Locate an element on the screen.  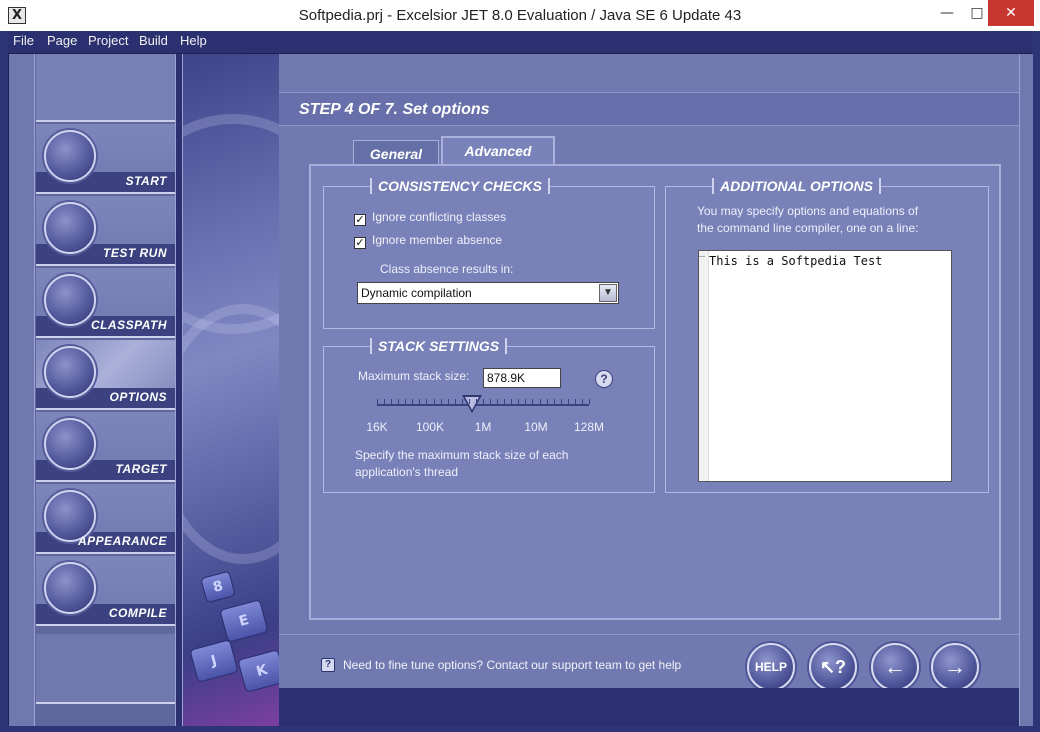
menu-page: Page is located at coordinates (62, 40).